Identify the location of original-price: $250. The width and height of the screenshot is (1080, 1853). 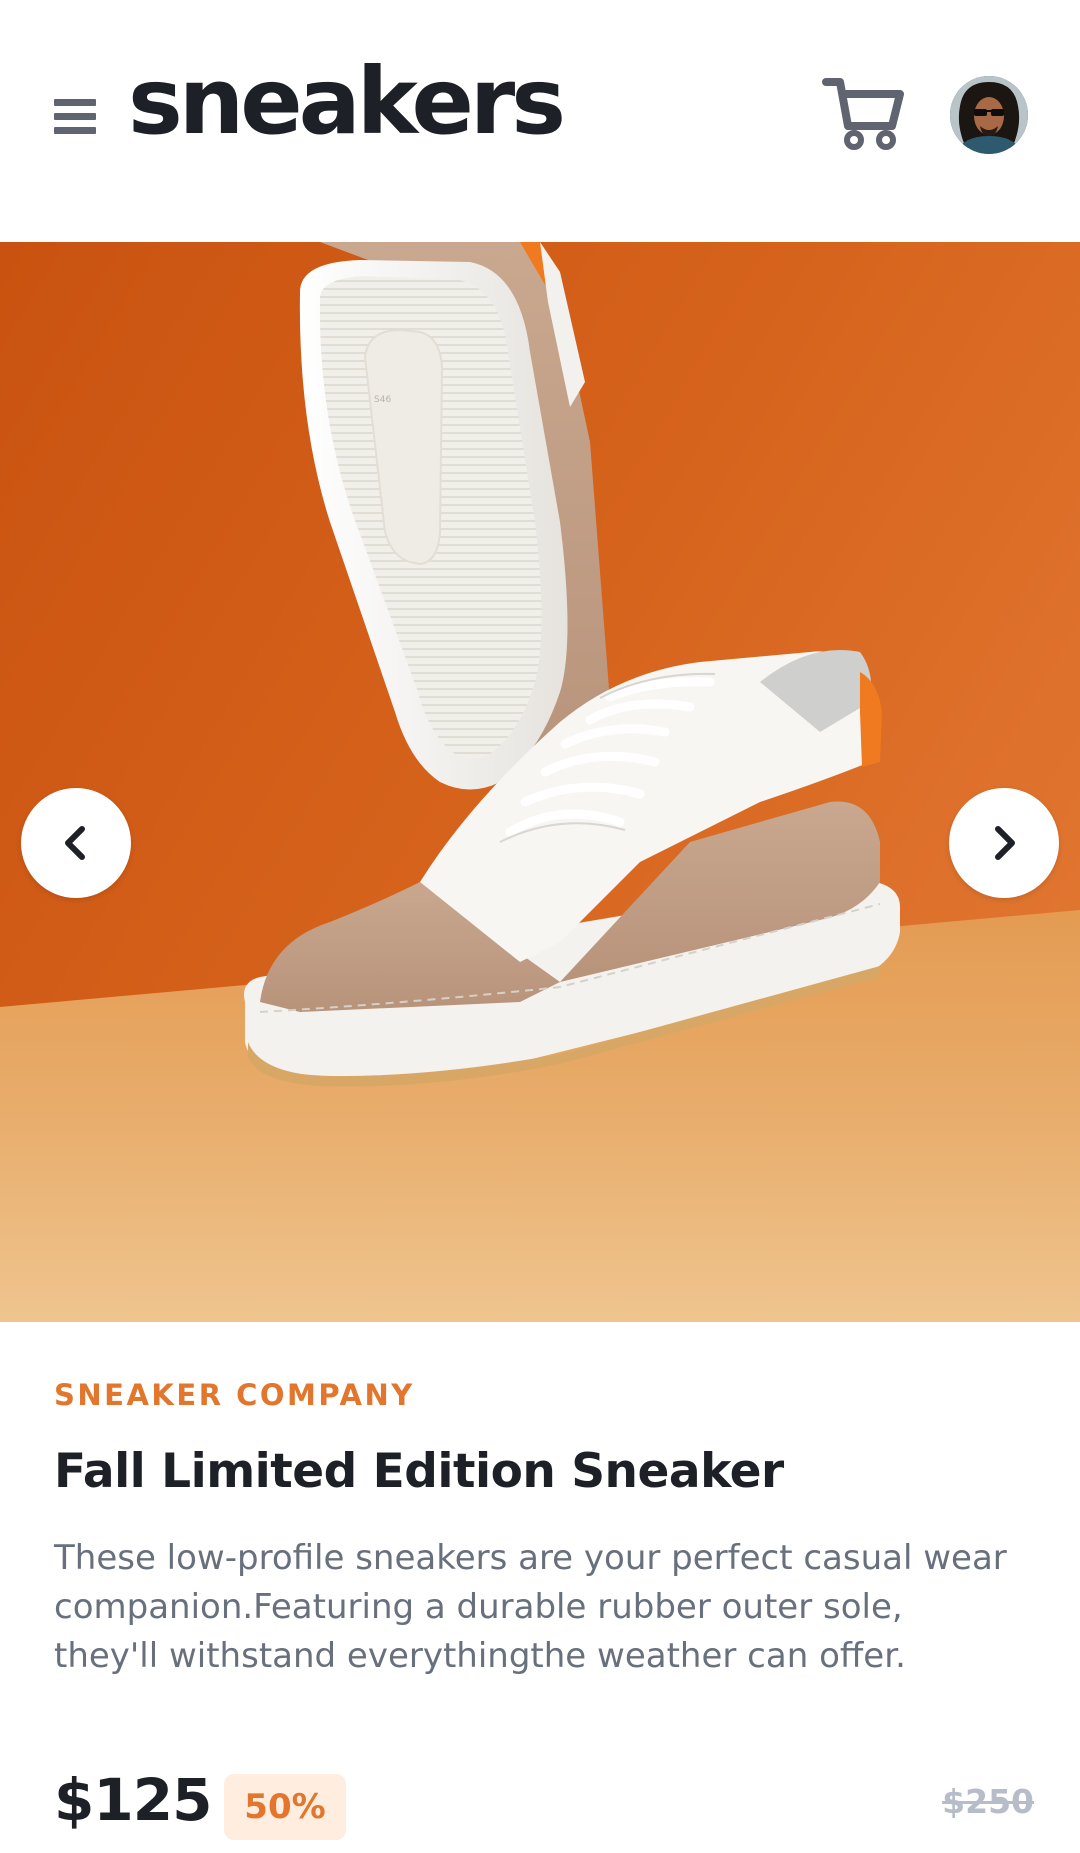
(988, 1801).